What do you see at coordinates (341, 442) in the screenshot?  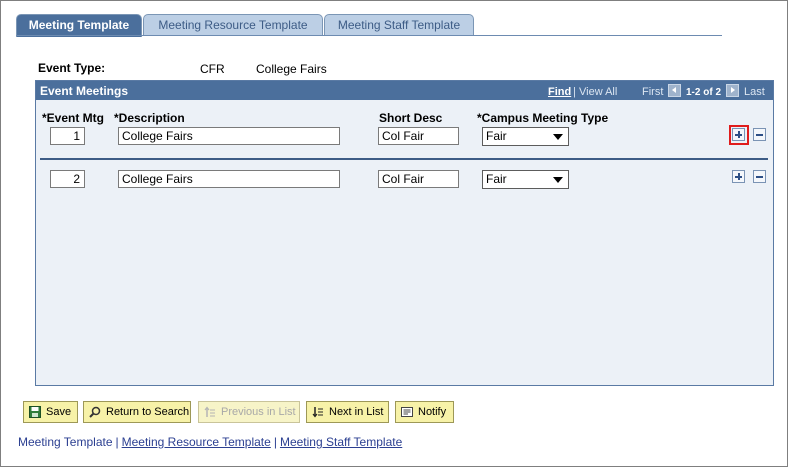 I see `link-meeting-staff-template: Meeting Staff Template` at bounding box center [341, 442].